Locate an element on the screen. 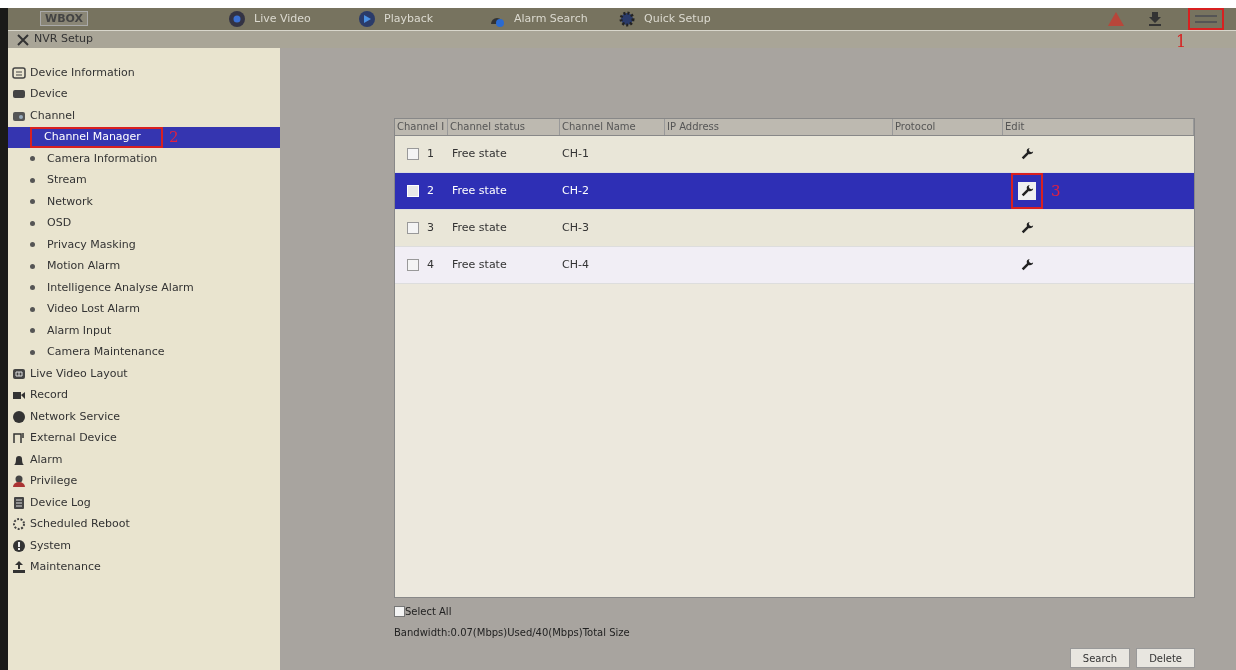 This screenshot has height=670, width=1236. sidebar-item: Camera Information is located at coordinates (102, 158).